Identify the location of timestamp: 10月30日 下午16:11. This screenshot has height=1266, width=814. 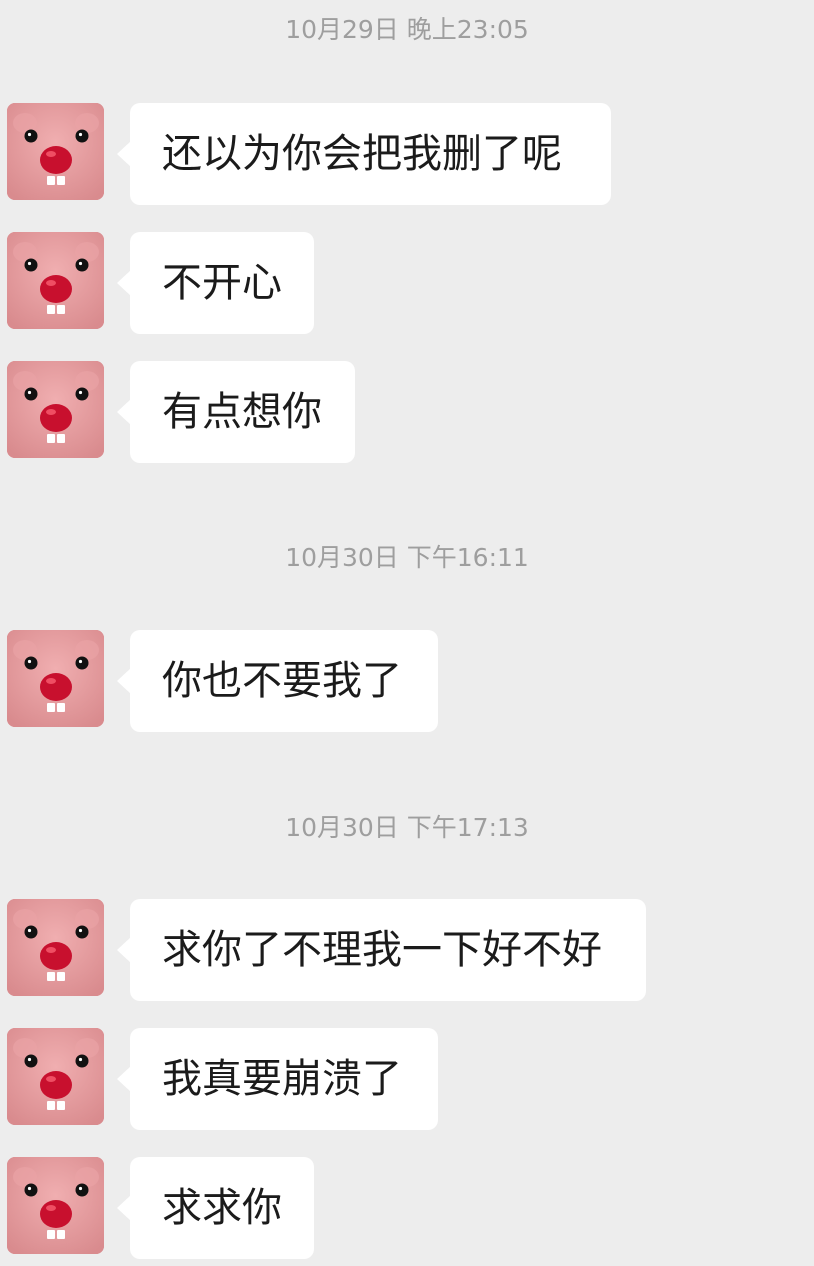
(407, 557).